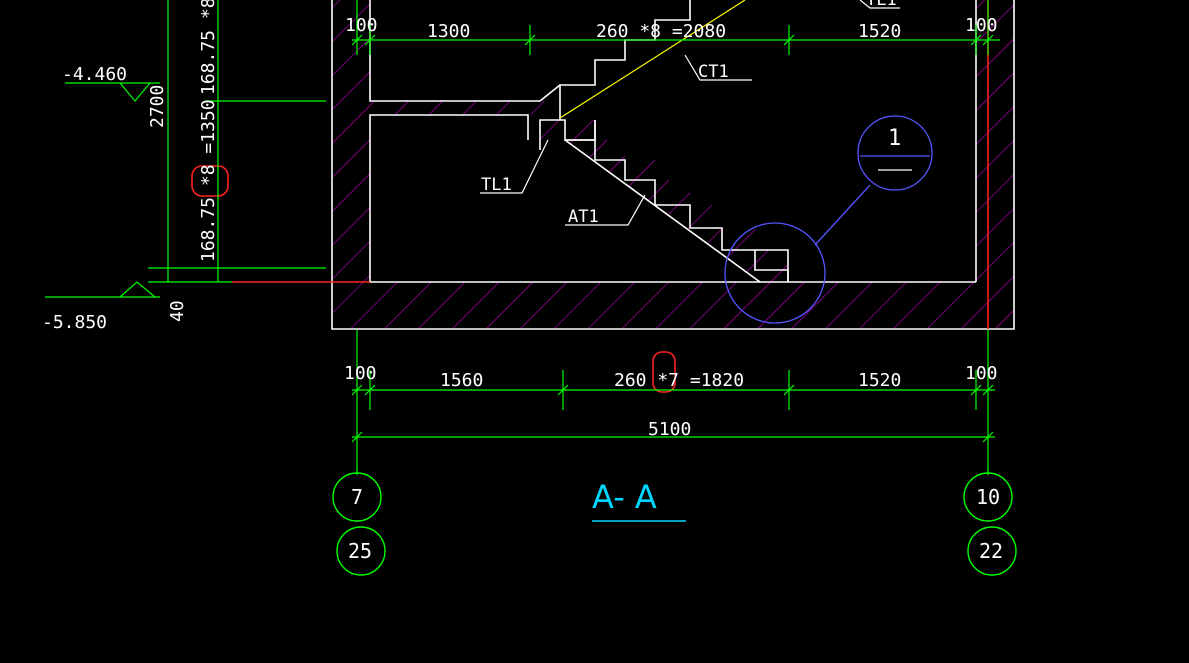 The height and width of the screenshot is (663, 1189). Describe the element at coordinates (361, 25) in the screenshot. I see `top-dim-left-wall: 100` at that location.